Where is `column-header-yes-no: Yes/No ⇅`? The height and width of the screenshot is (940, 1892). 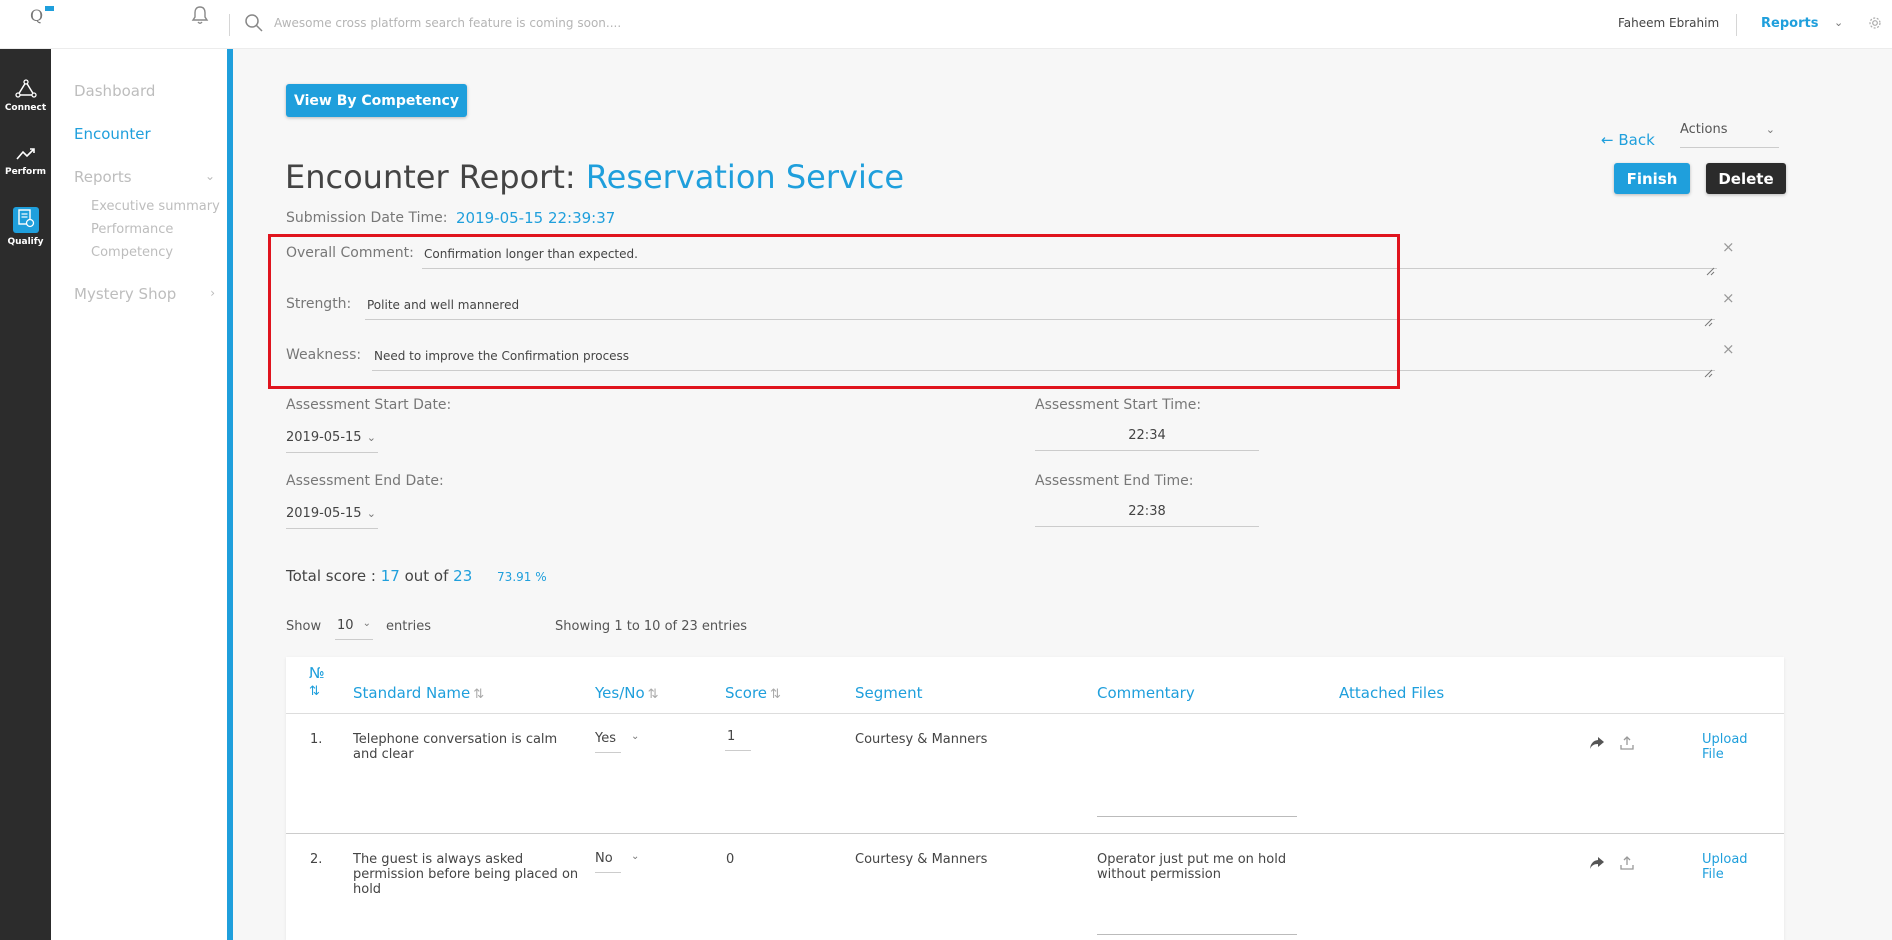 column-header-yes-no: Yes/No ⇅ is located at coordinates (627, 693).